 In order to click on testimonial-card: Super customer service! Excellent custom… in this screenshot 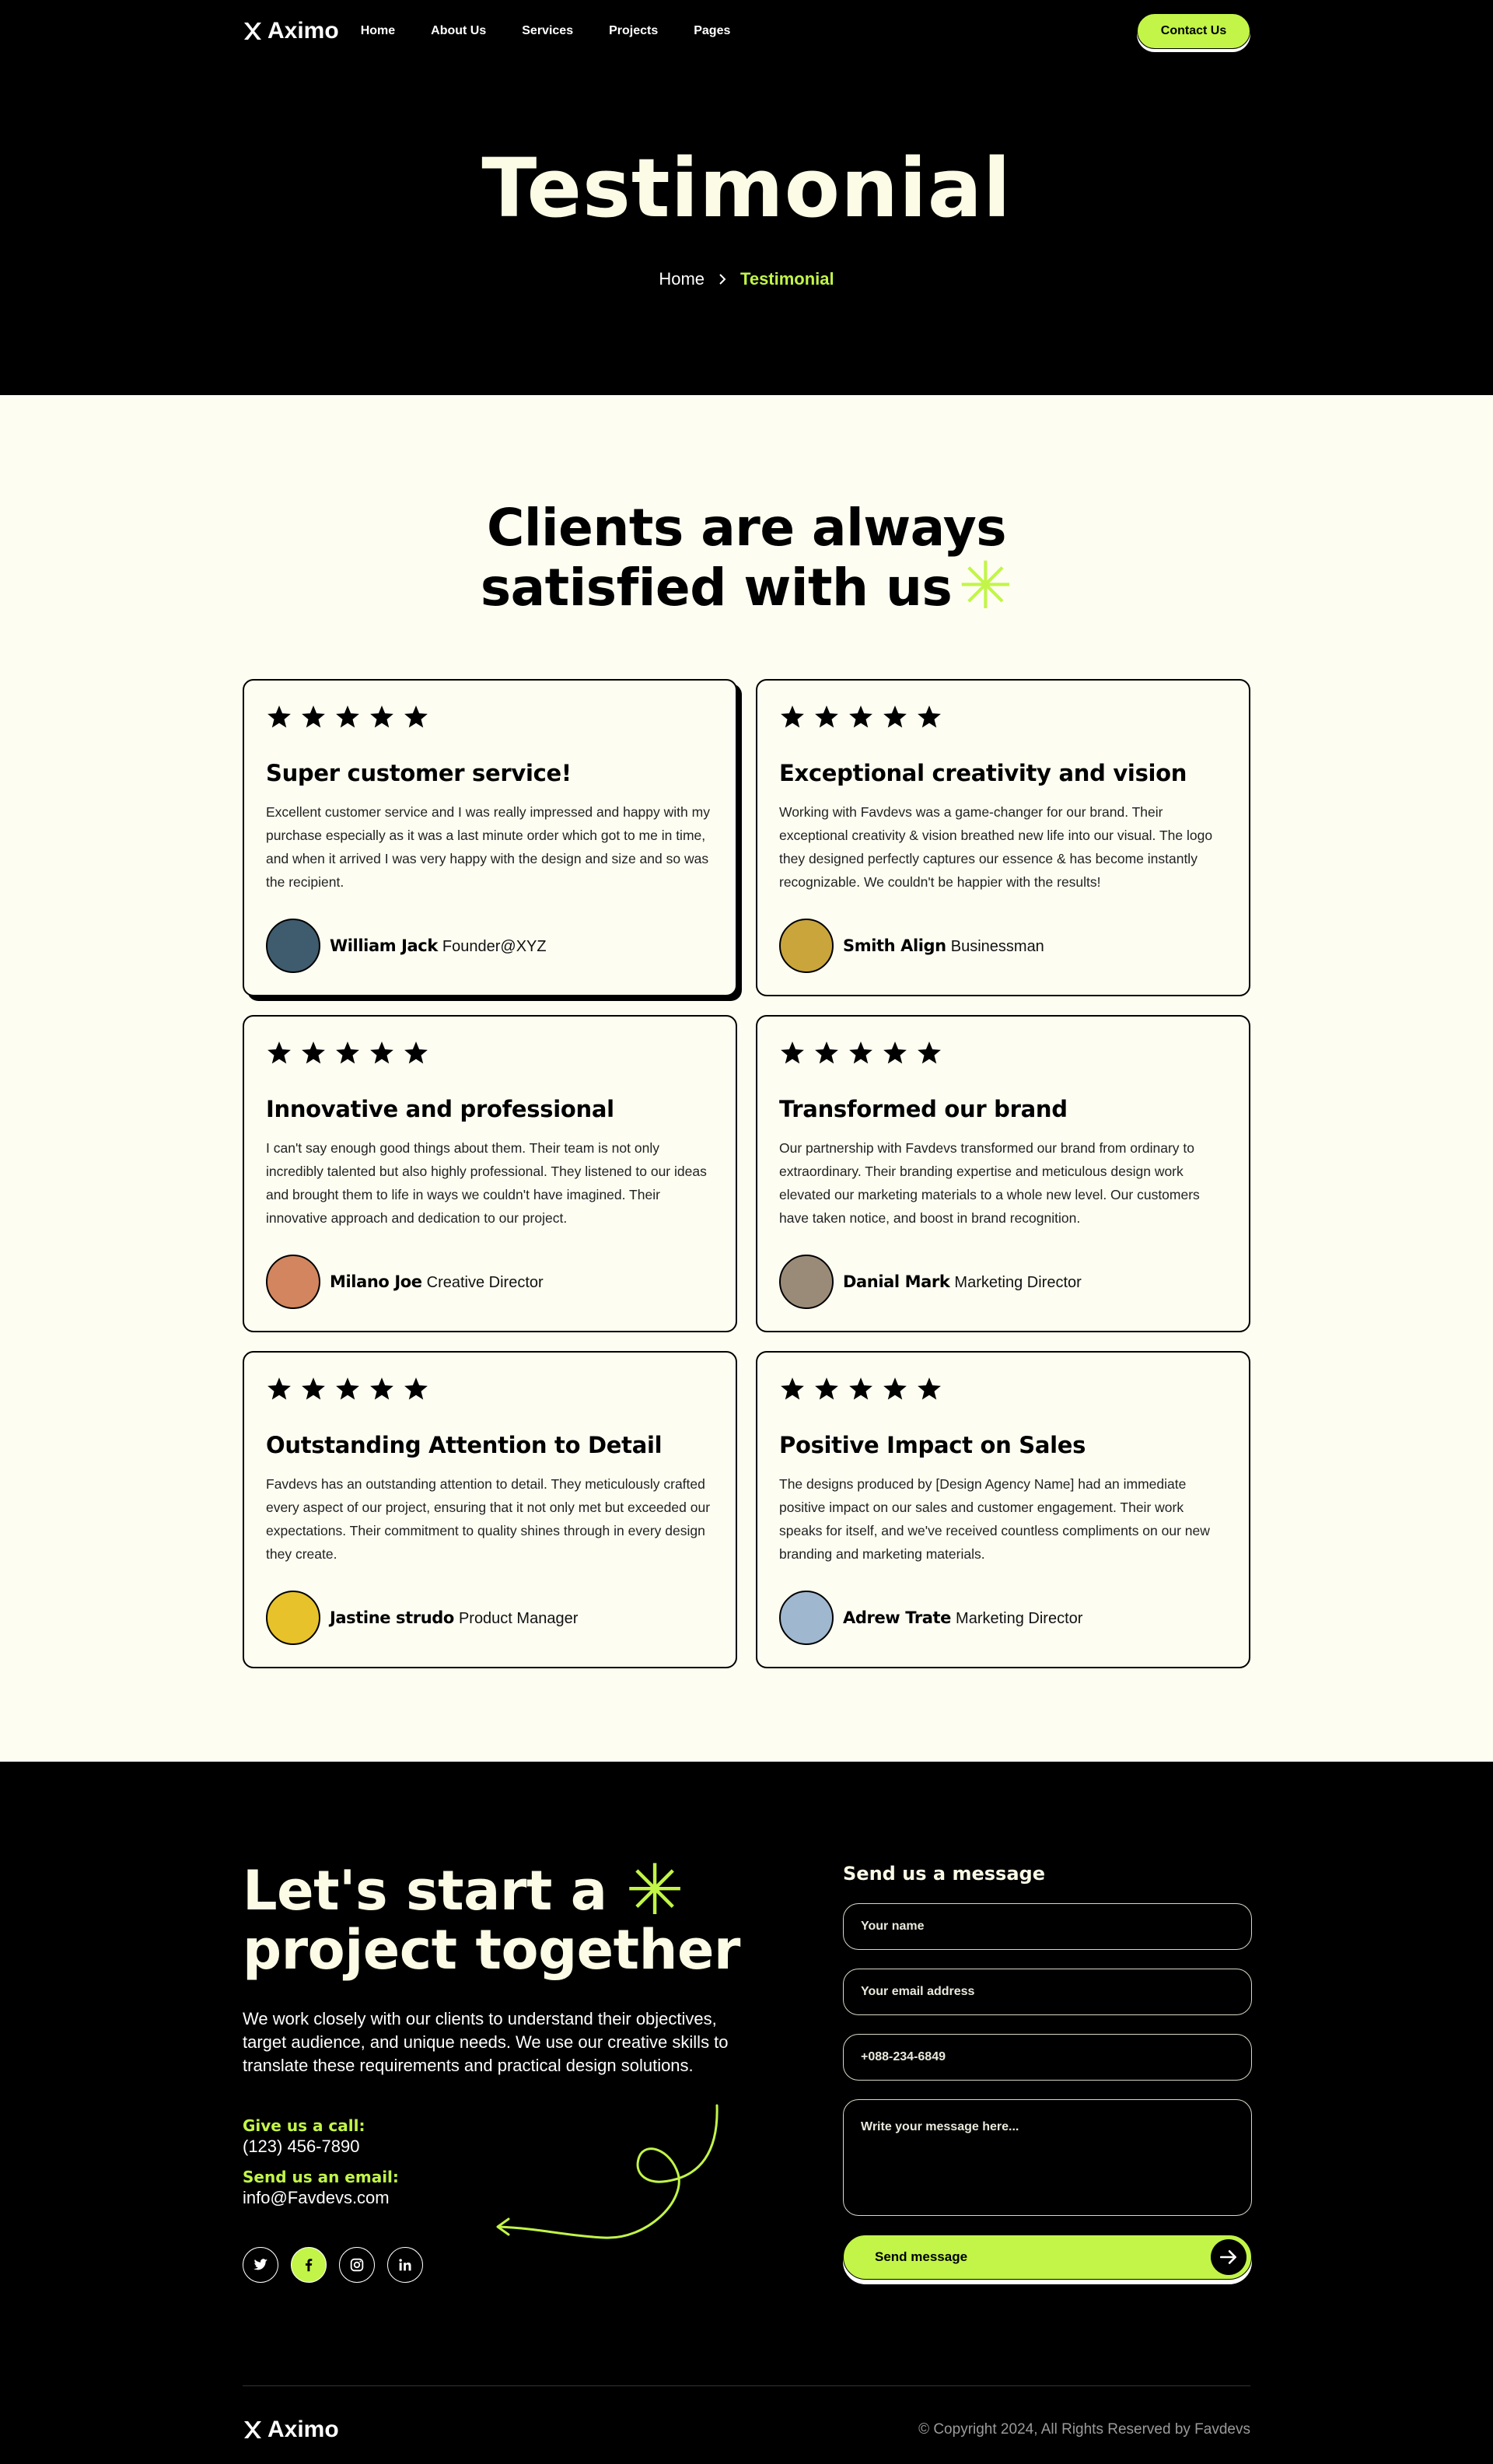, I will do `click(490, 838)`.